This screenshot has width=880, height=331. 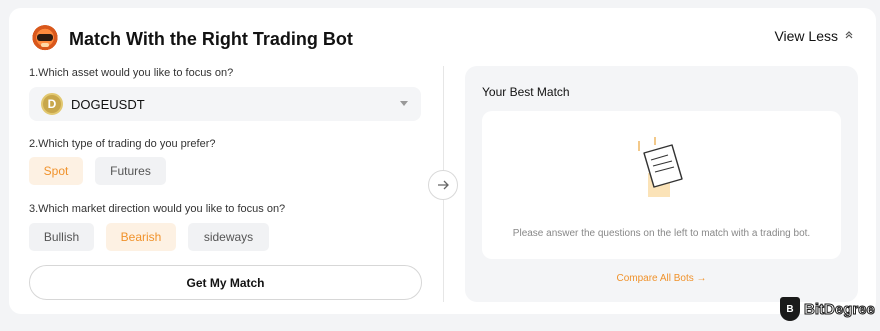 I want to click on compare-all-bots-link: Compare All Bots →, so click(x=661, y=278).